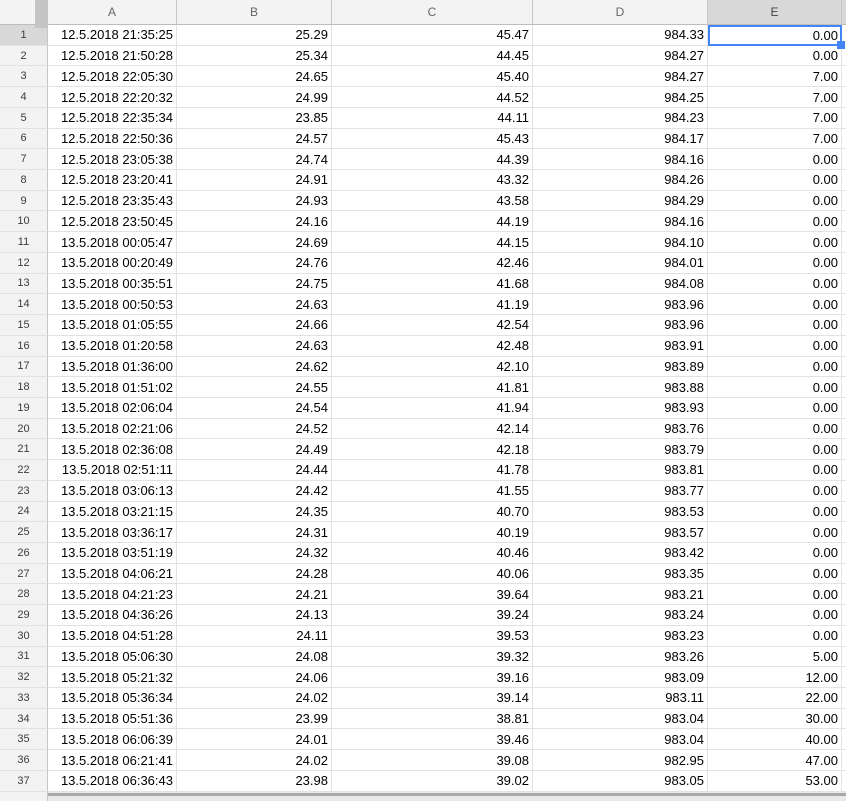 The height and width of the screenshot is (801, 846). Describe the element at coordinates (24, 491) in the screenshot. I see `row-header-23: 23` at that location.